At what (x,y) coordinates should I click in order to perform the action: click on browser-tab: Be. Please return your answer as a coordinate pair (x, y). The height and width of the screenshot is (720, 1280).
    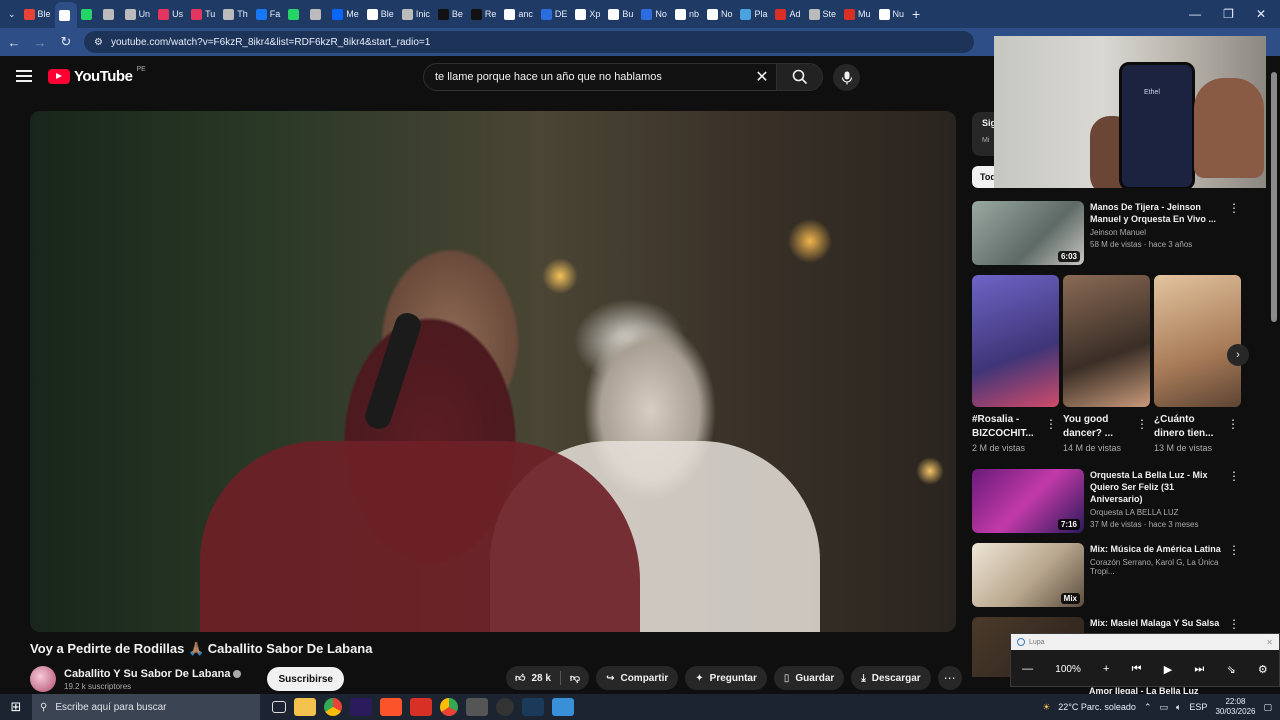
    Looking at the image, I should click on (450, 14).